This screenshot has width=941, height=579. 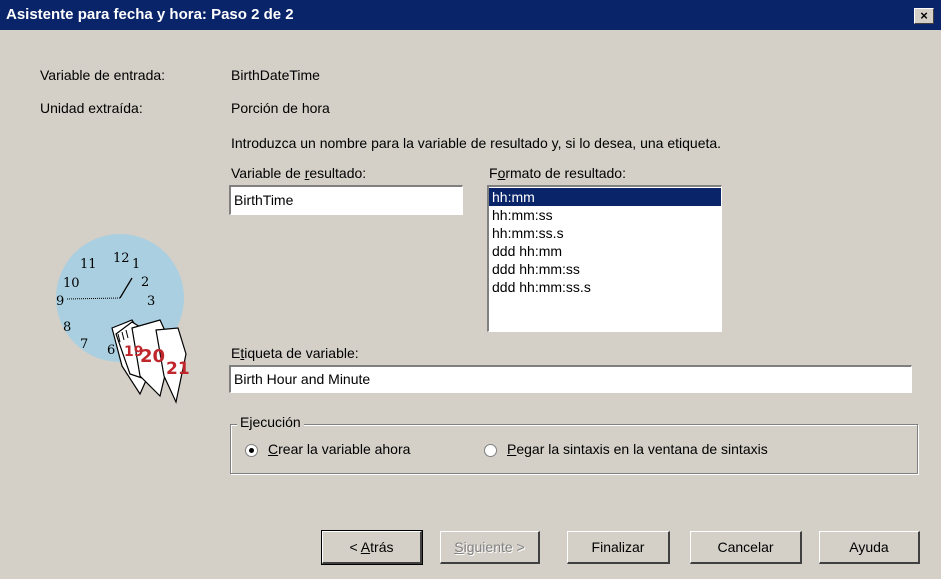 I want to click on result-variable-value: BirthTime, so click(x=264, y=200).